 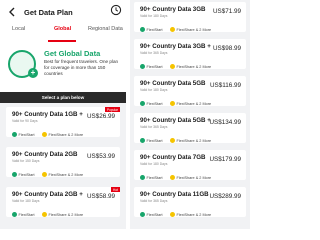 What do you see at coordinates (225, 159) in the screenshot?
I see `plan-price: US$179.99` at bounding box center [225, 159].